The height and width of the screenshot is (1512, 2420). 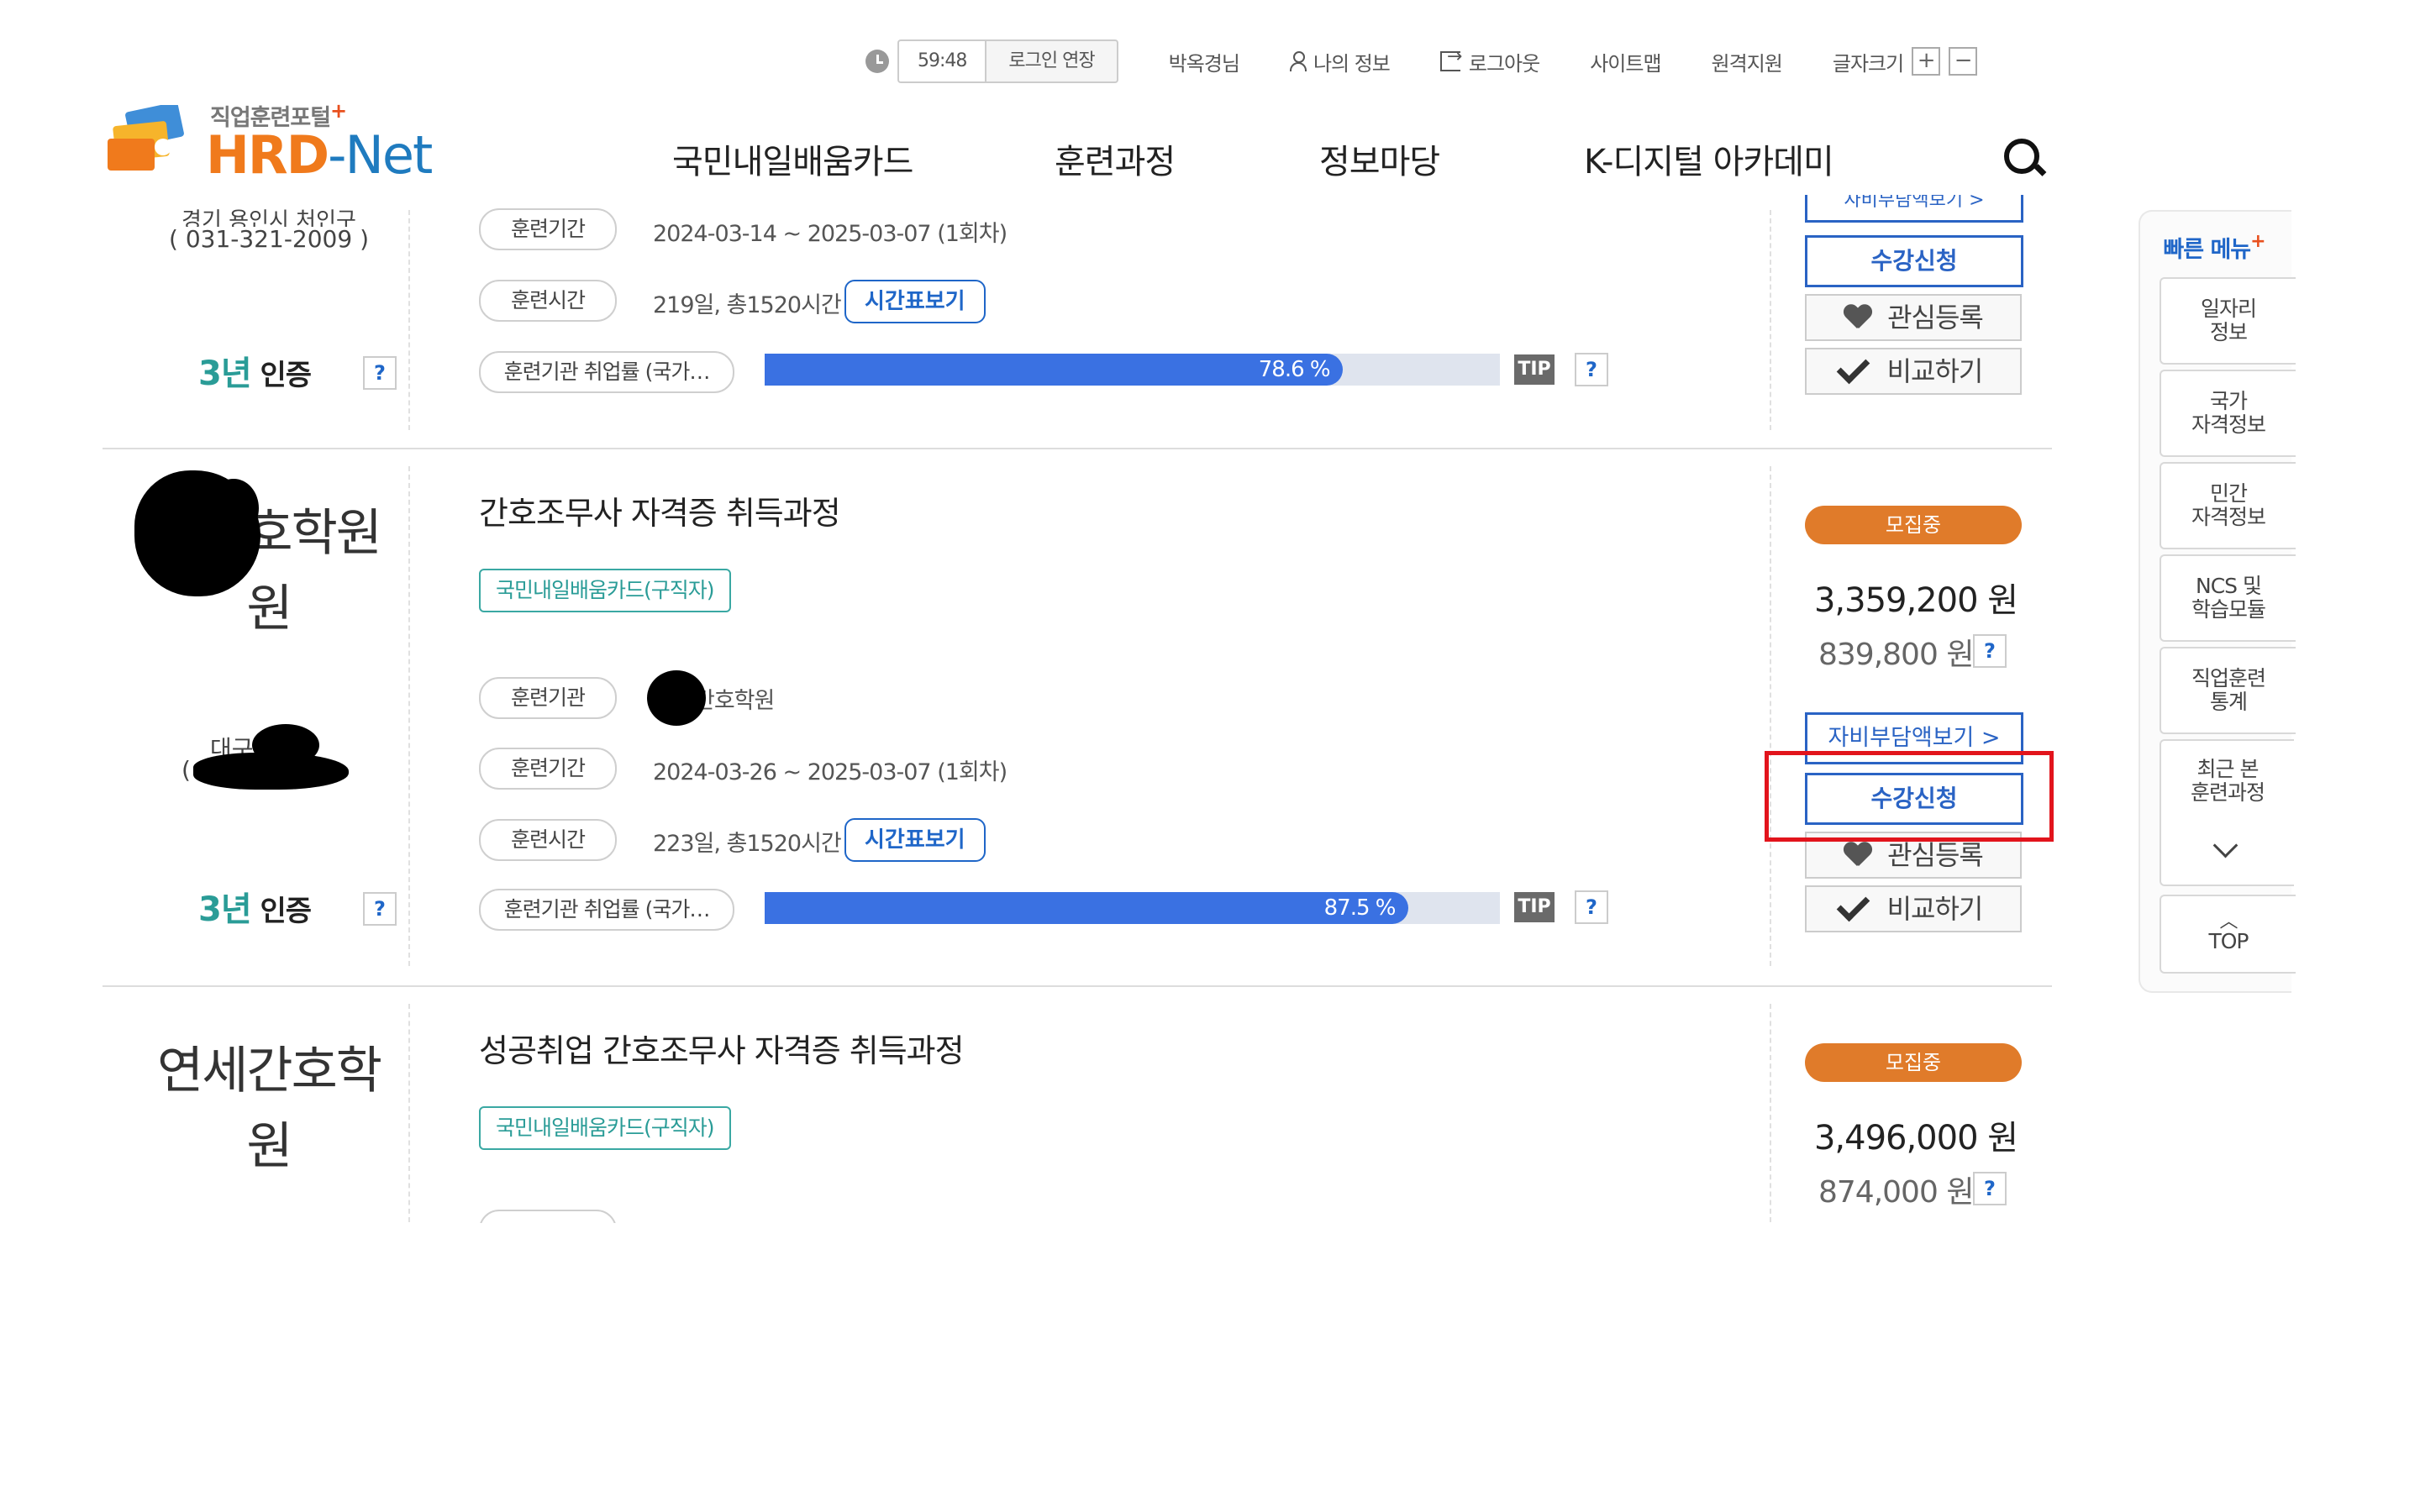 What do you see at coordinates (877, 61) in the screenshot?
I see `clock-icon` at bounding box center [877, 61].